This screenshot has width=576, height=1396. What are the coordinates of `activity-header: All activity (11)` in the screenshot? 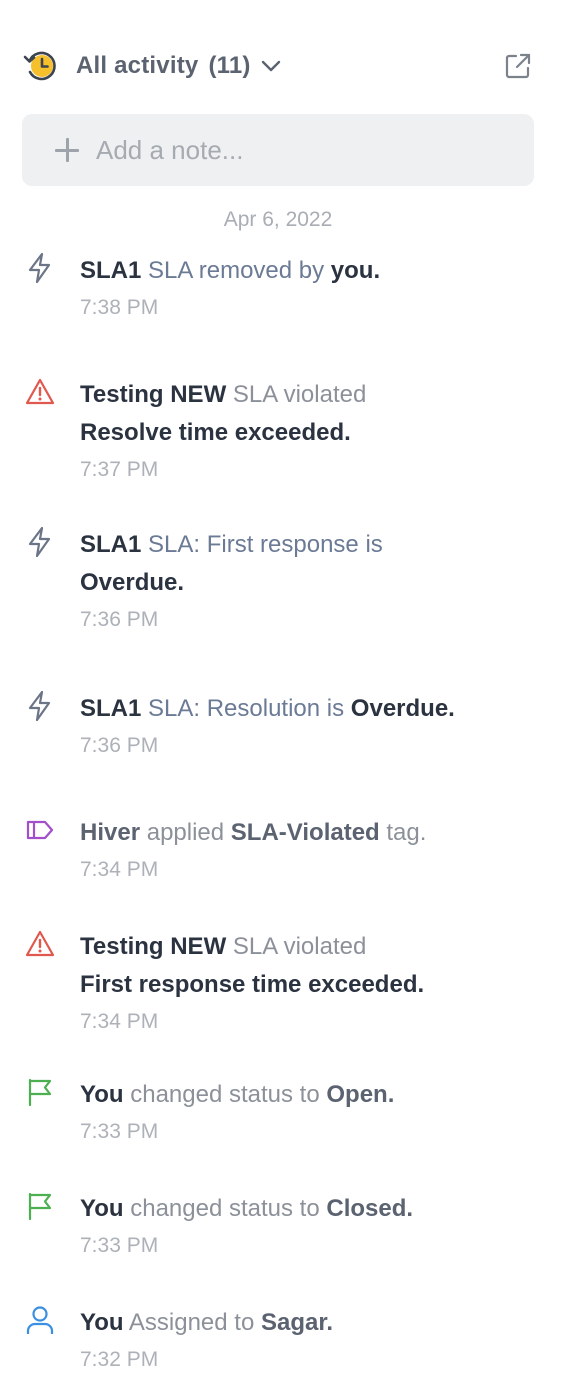 It's located at (277, 66).